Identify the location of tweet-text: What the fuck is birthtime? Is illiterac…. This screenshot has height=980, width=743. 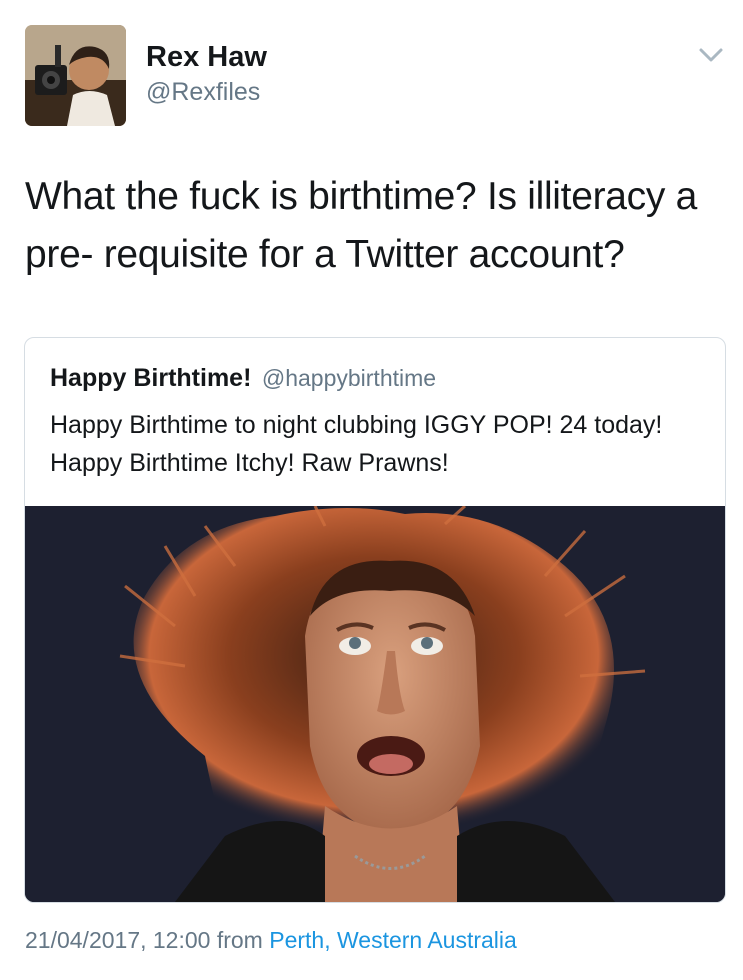
(361, 225).